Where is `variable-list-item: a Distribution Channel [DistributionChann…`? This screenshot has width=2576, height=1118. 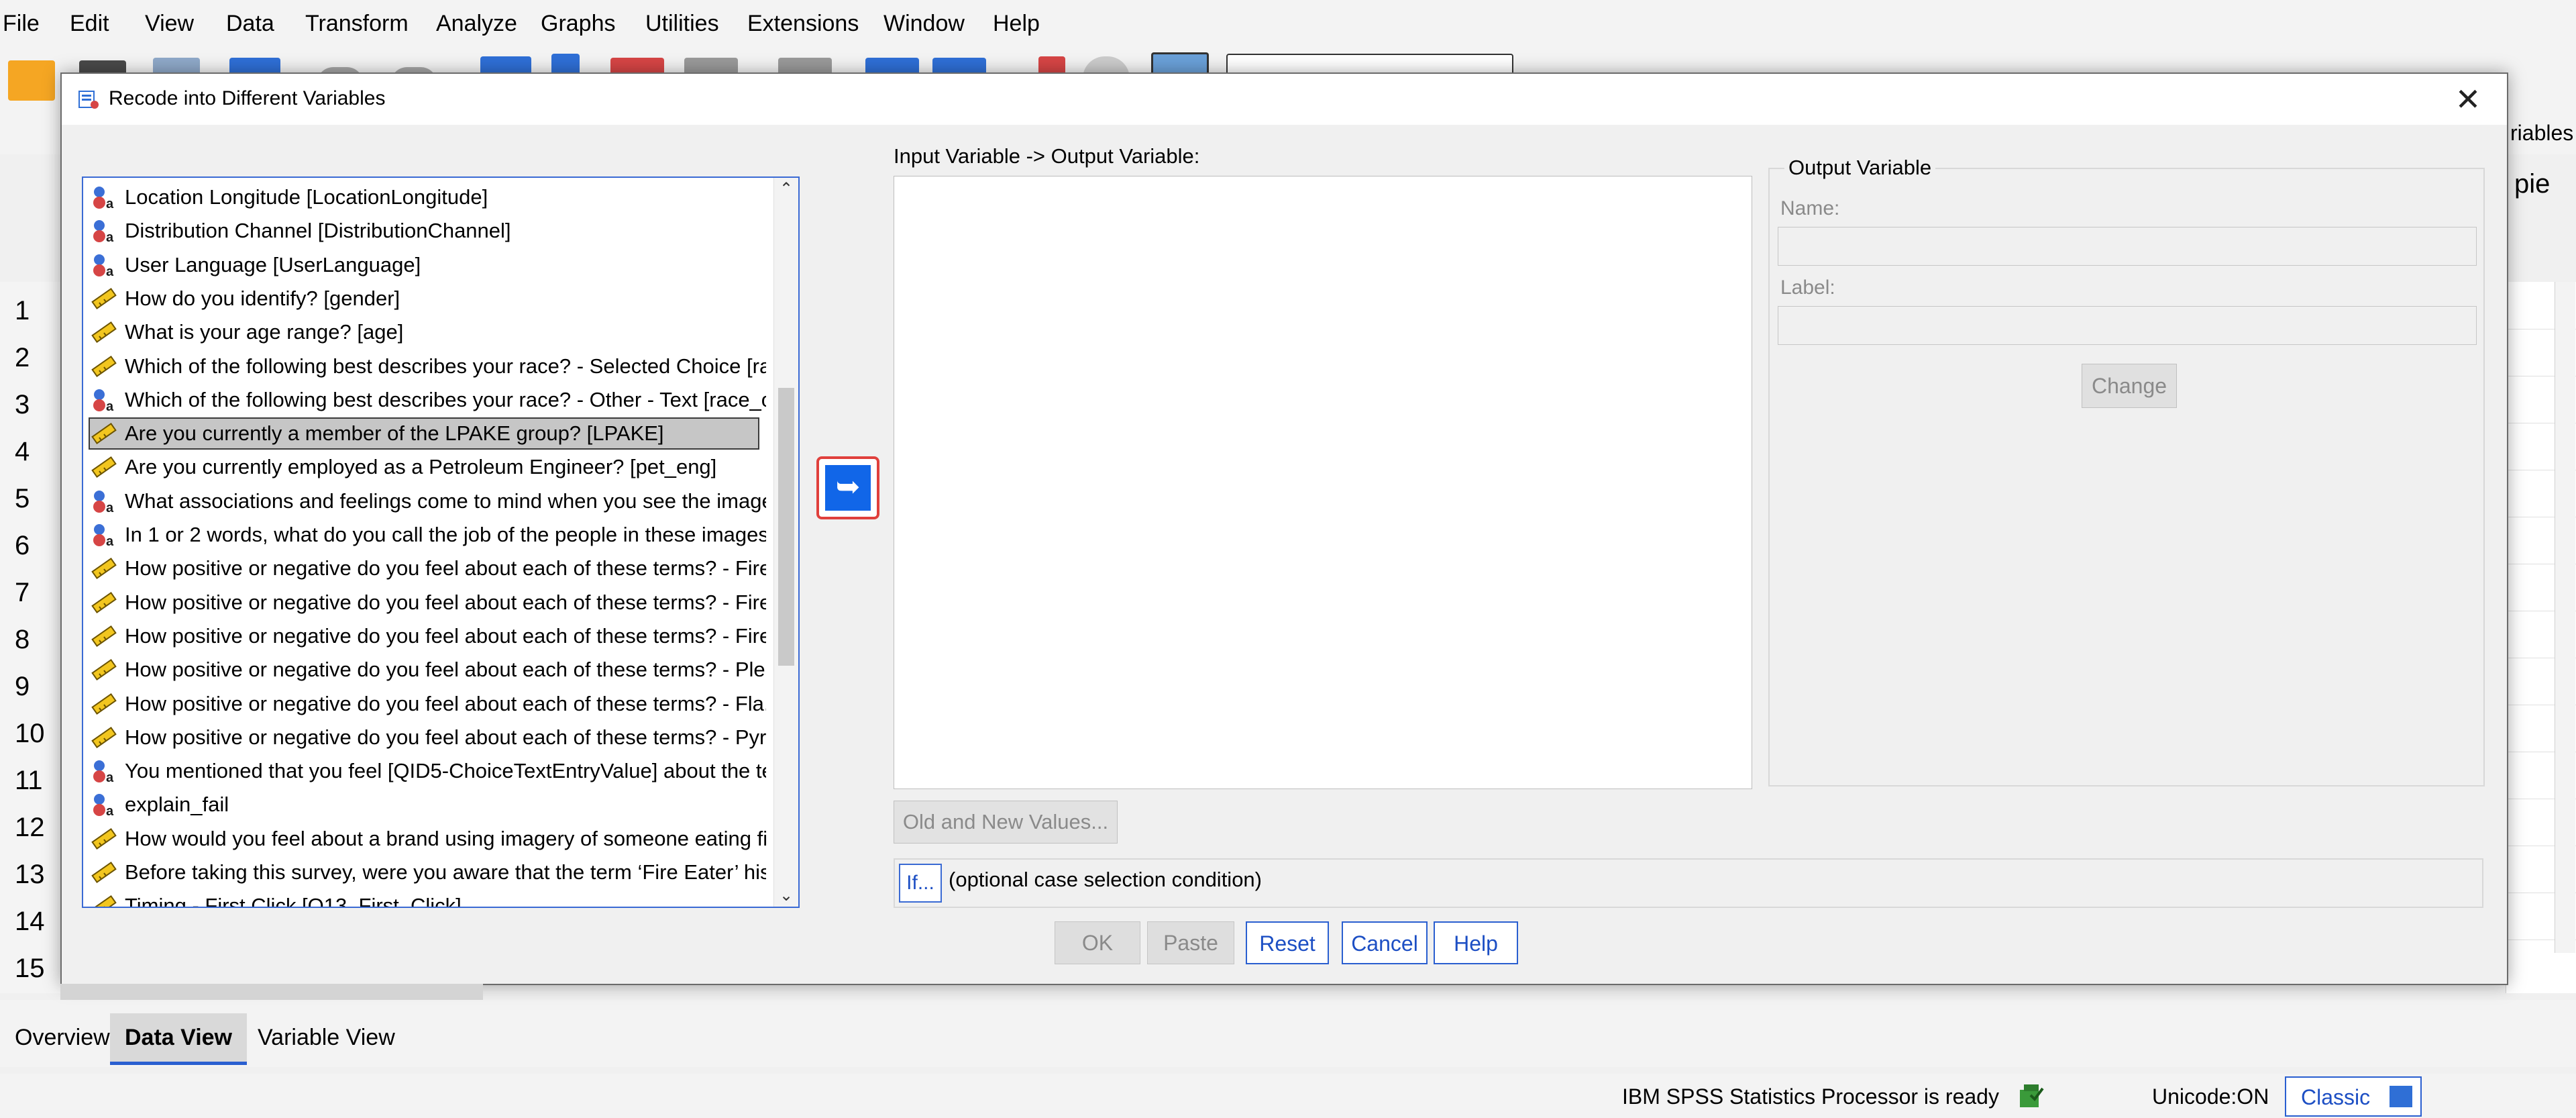 variable-list-item: a Distribution Channel [DistributionChann… is located at coordinates (427, 231).